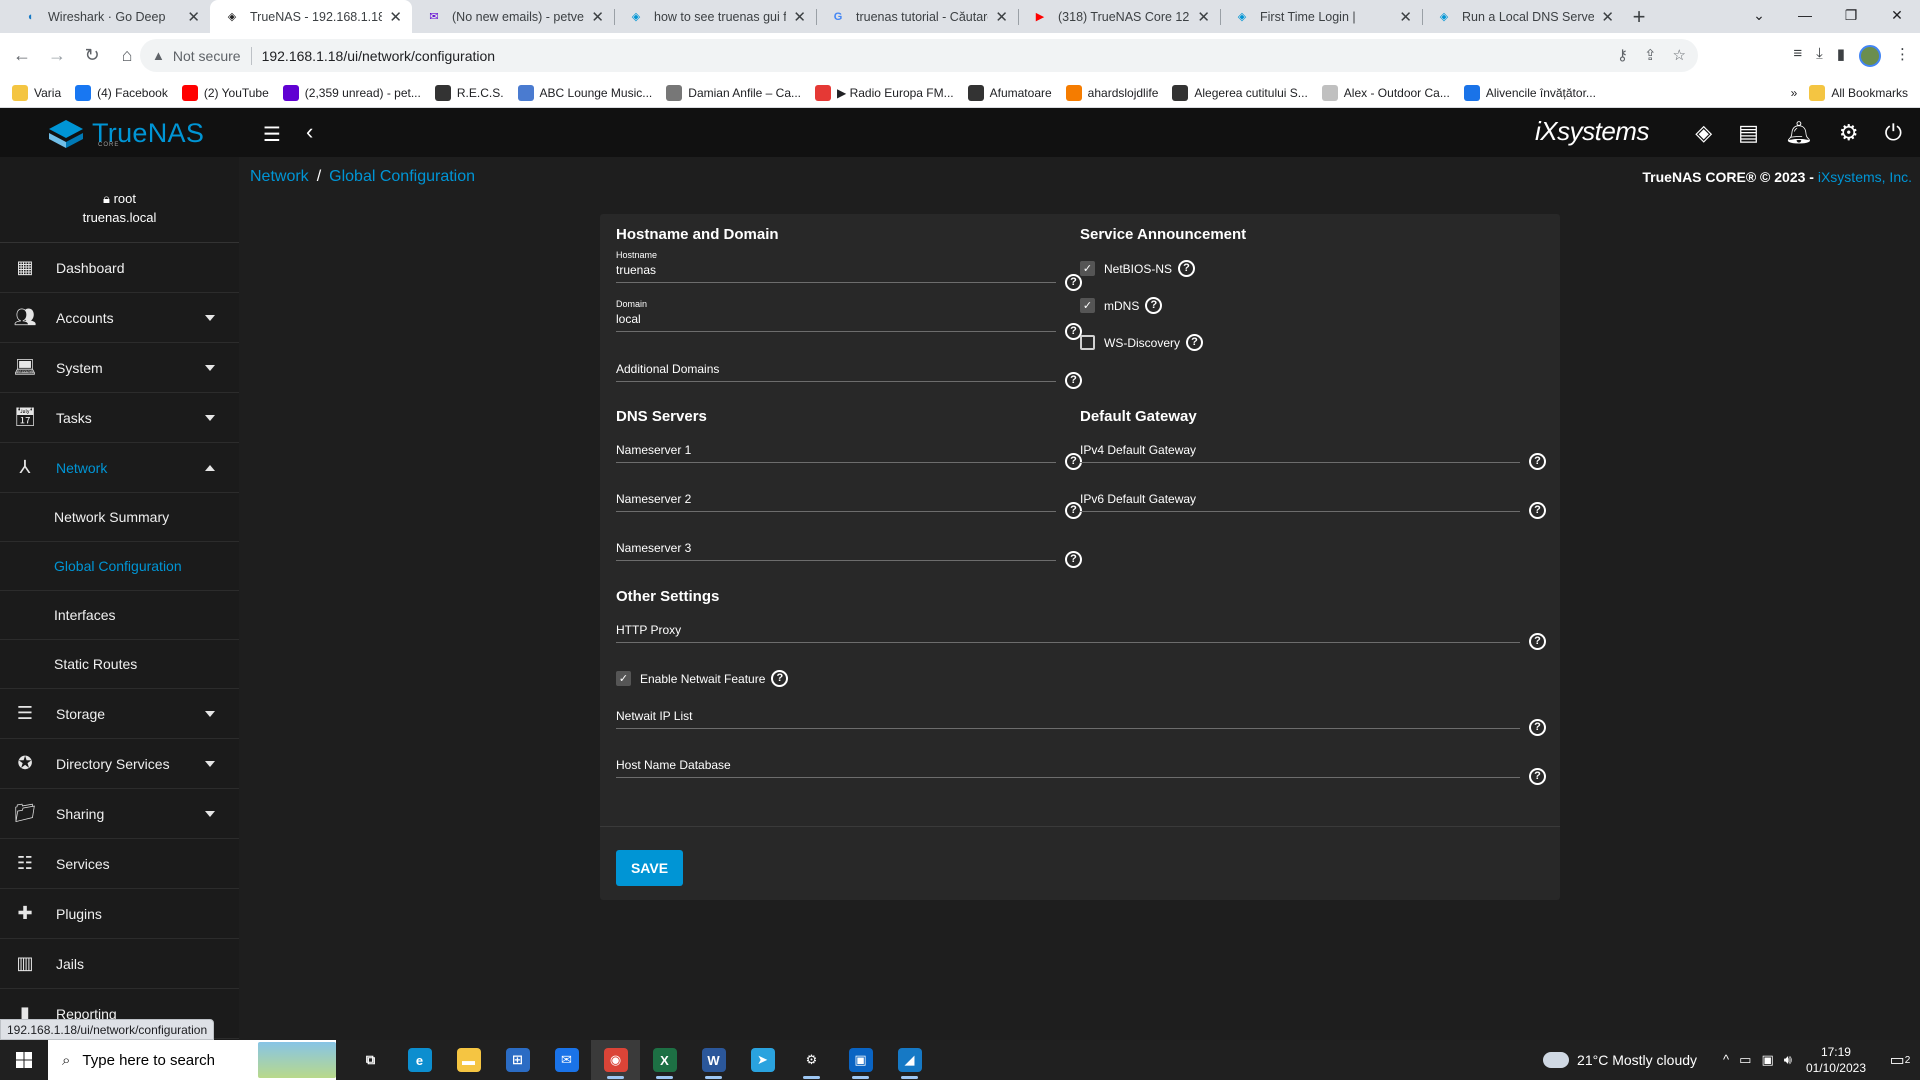 This screenshot has width=1920, height=1080. What do you see at coordinates (419, 1060) in the screenshot?
I see `taskbar-app-edge: e` at bounding box center [419, 1060].